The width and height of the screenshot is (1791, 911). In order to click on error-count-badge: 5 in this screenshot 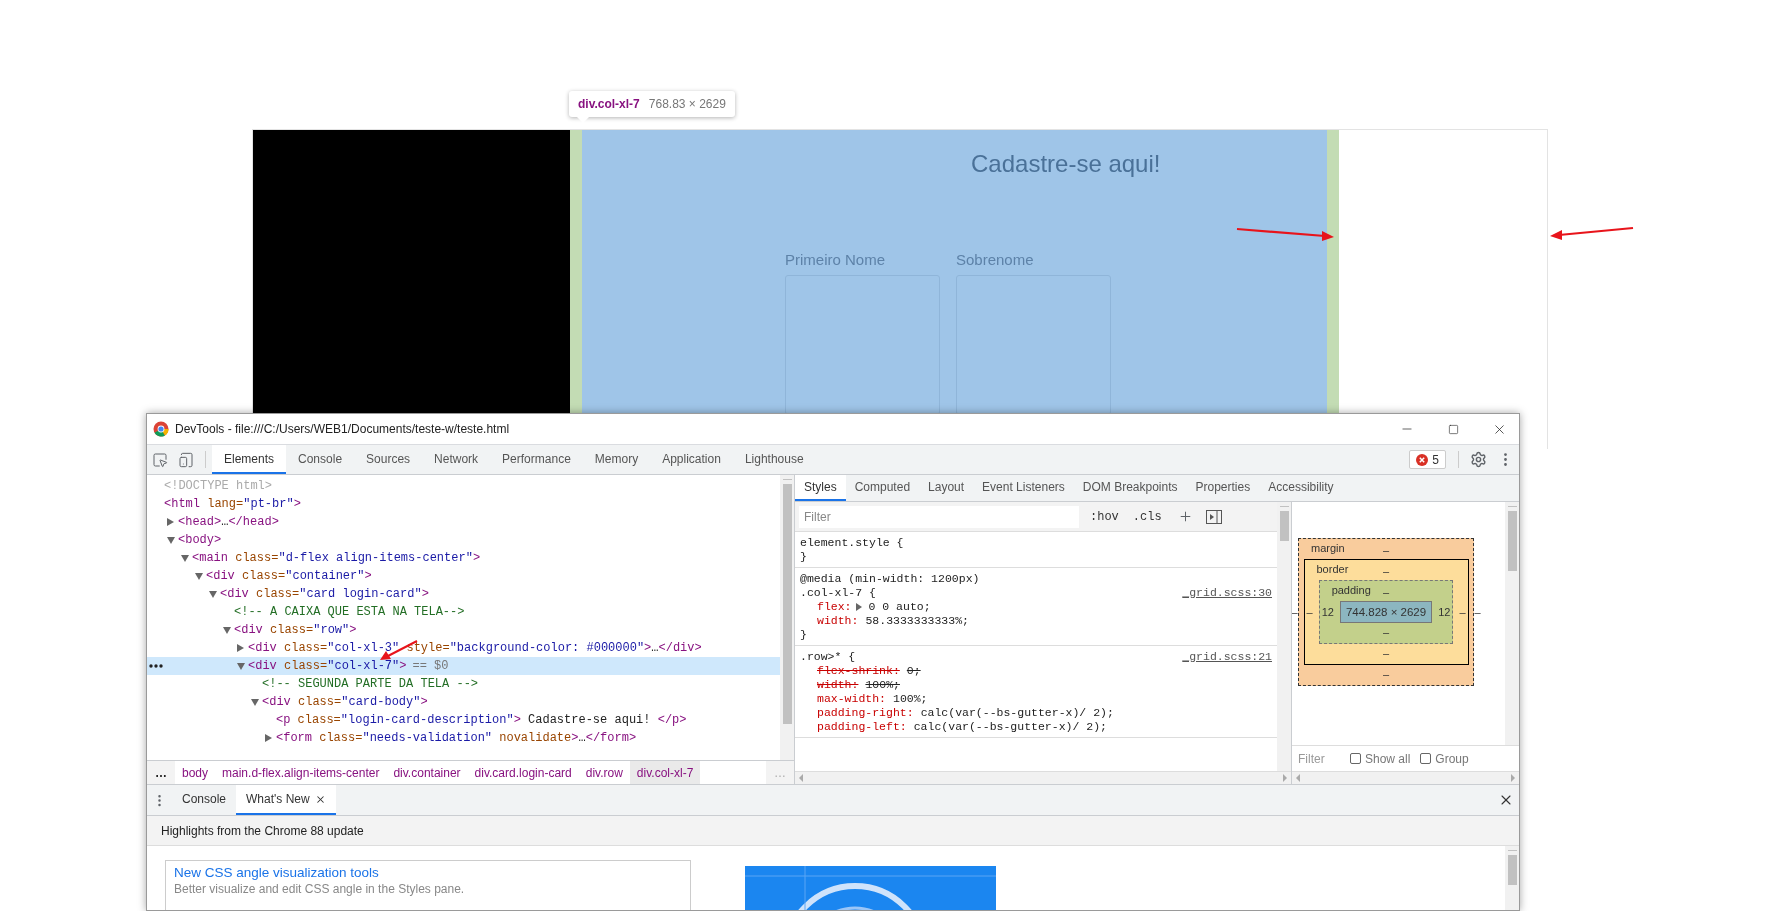, I will do `click(1427, 459)`.